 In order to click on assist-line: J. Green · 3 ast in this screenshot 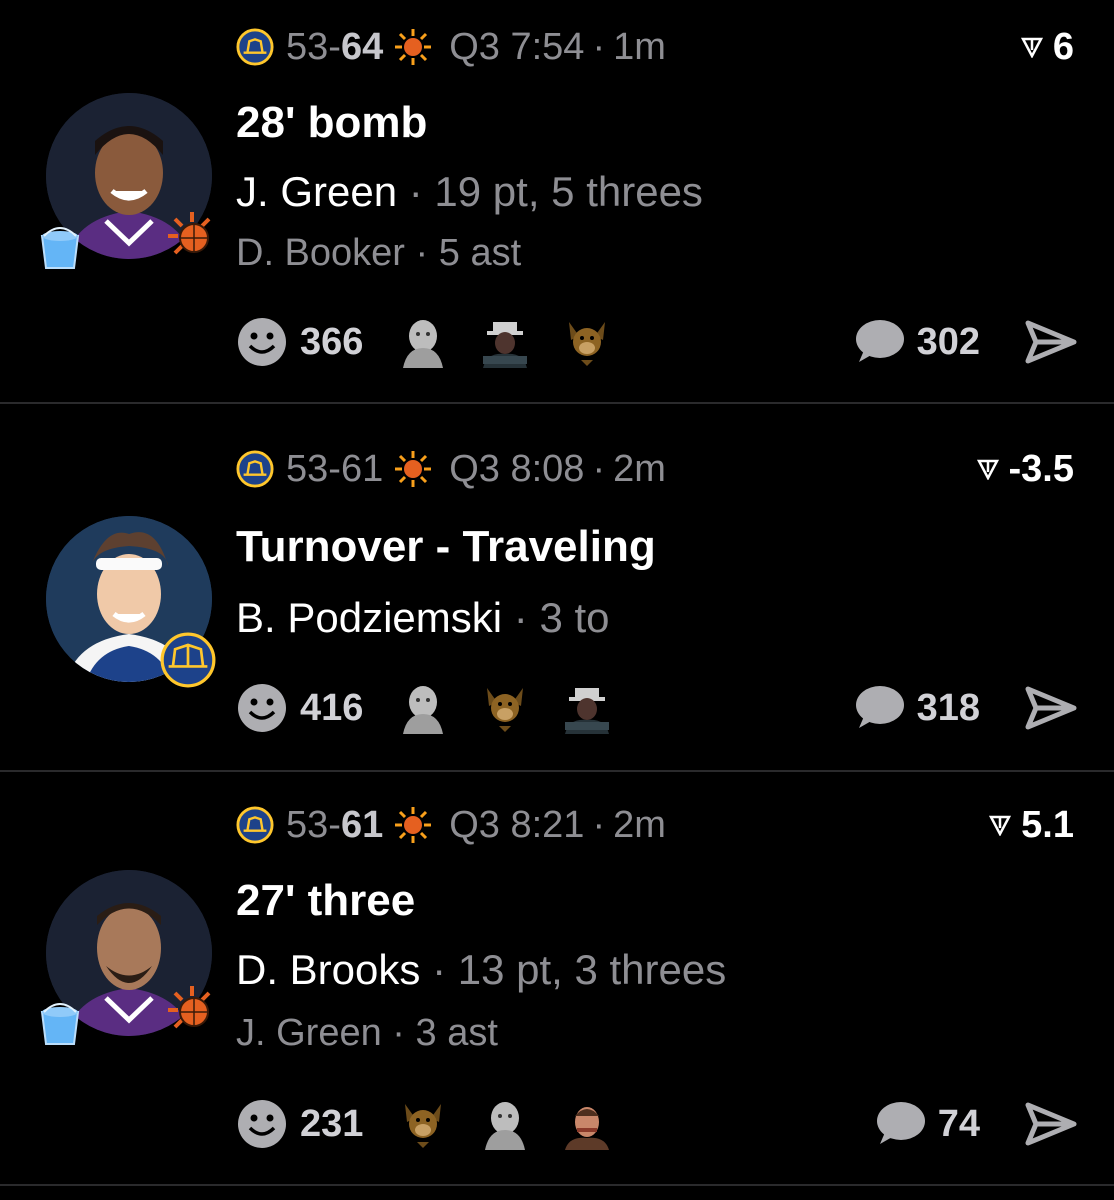, I will do `click(367, 1033)`.